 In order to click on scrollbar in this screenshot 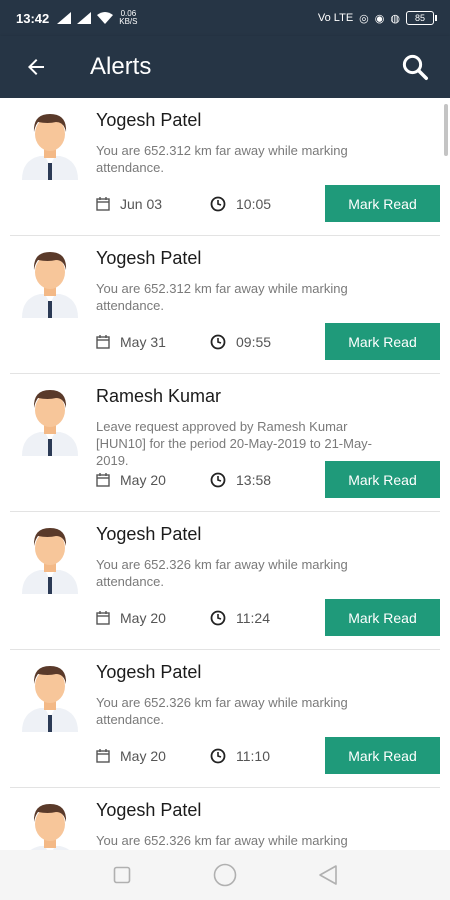, I will do `click(446, 130)`.